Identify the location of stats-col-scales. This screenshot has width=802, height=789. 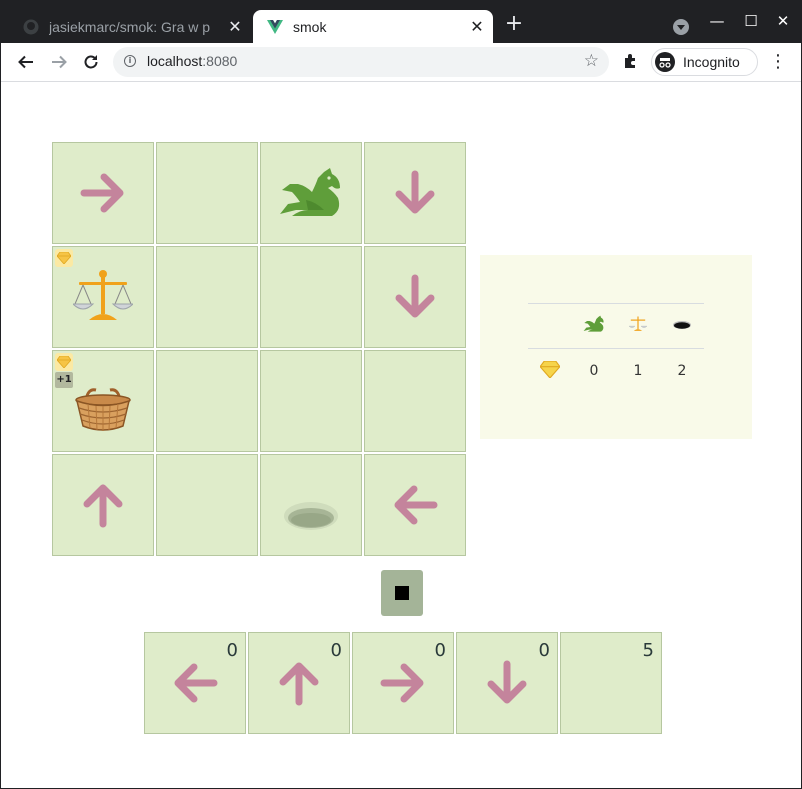
(638, 326).